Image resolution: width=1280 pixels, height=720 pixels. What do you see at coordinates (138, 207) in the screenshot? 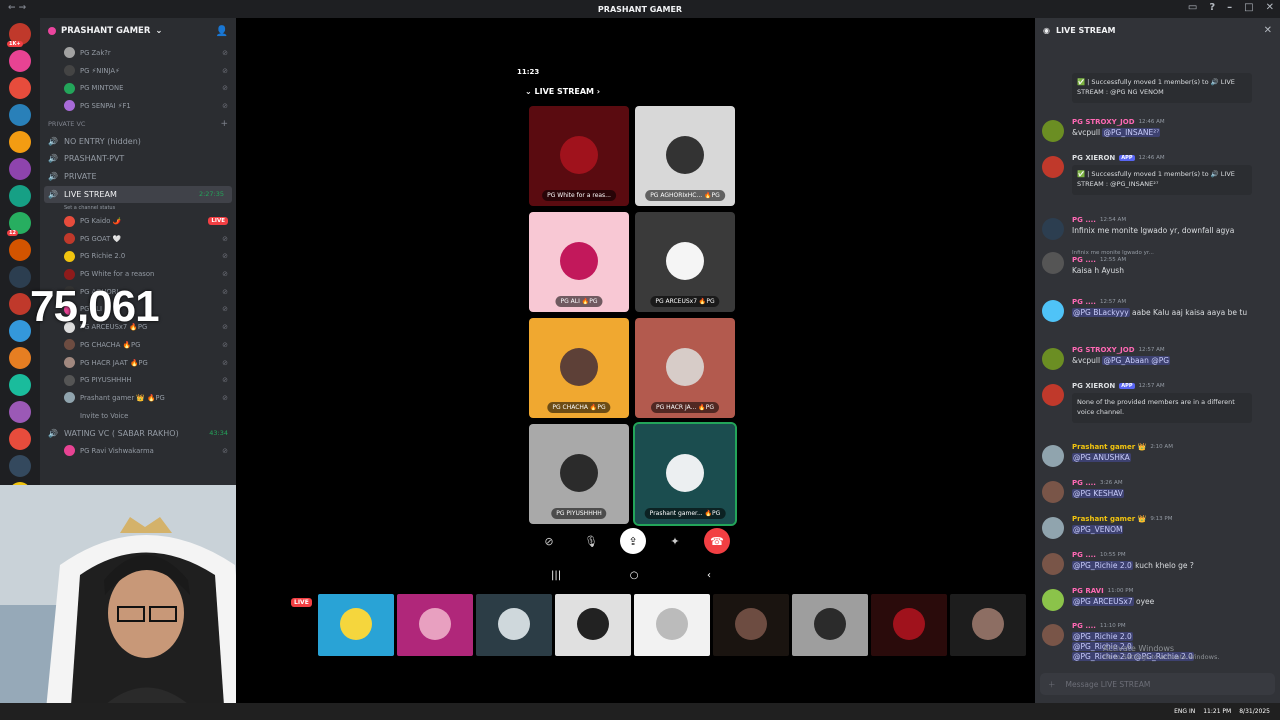
I see `channel-status: Set a channel status` at bounding box center [138, 207].